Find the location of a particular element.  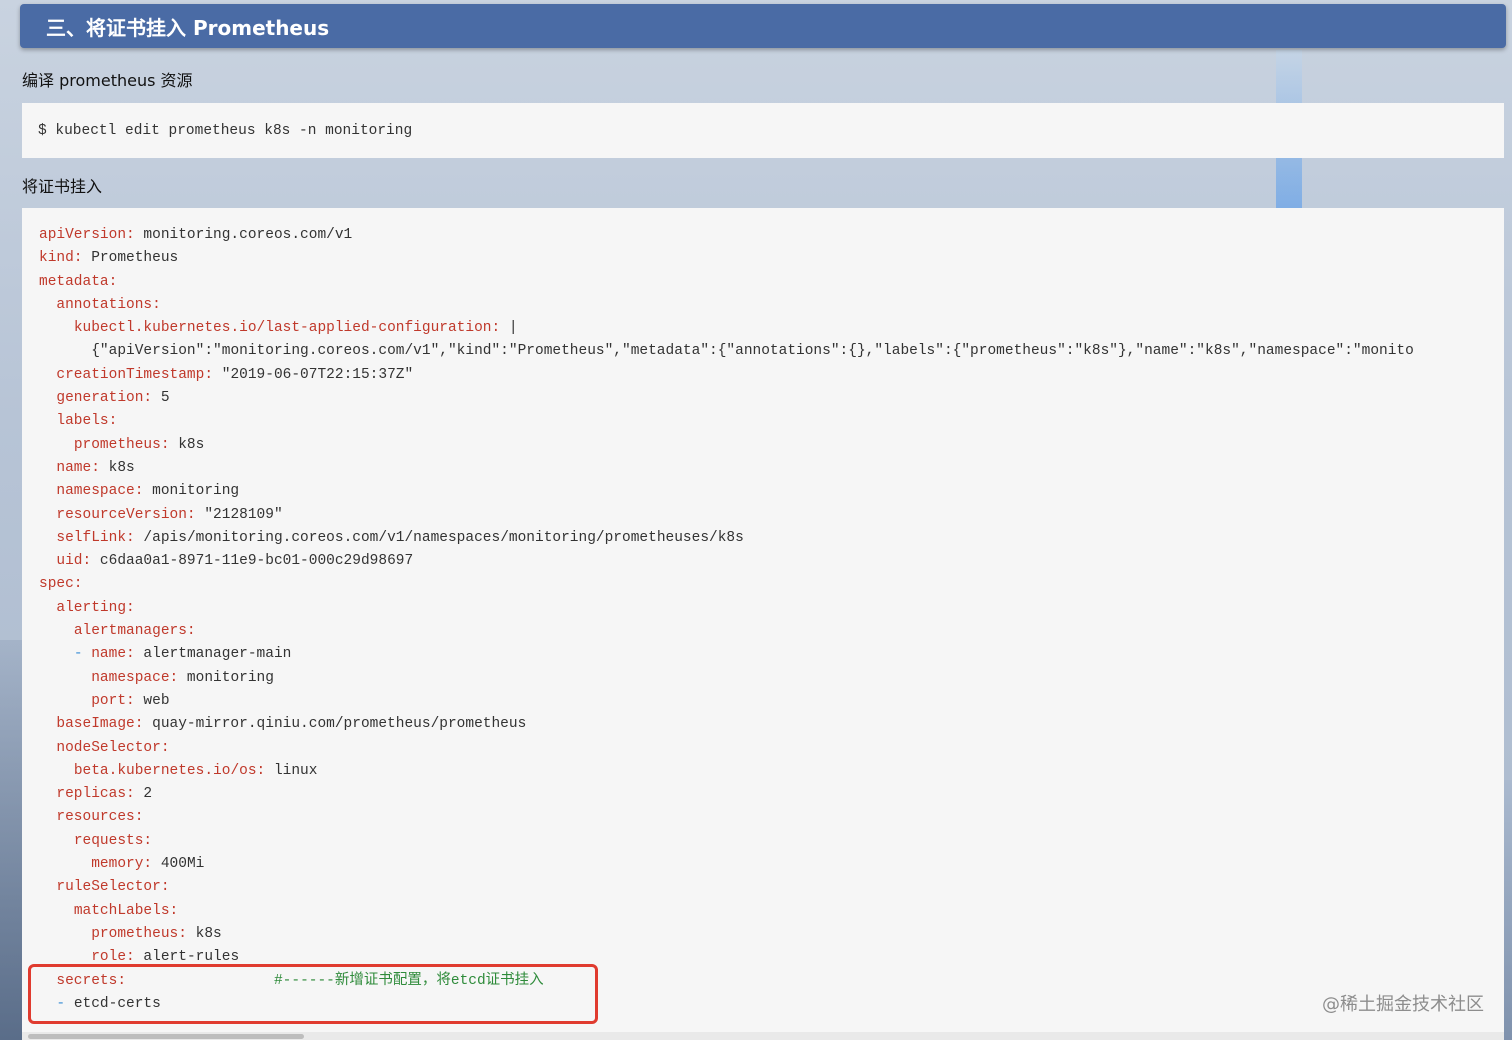

yaml-value: c6daa0a1-8971-11e9-bc01-000c29d98697 is located at coordinates (252, 561).